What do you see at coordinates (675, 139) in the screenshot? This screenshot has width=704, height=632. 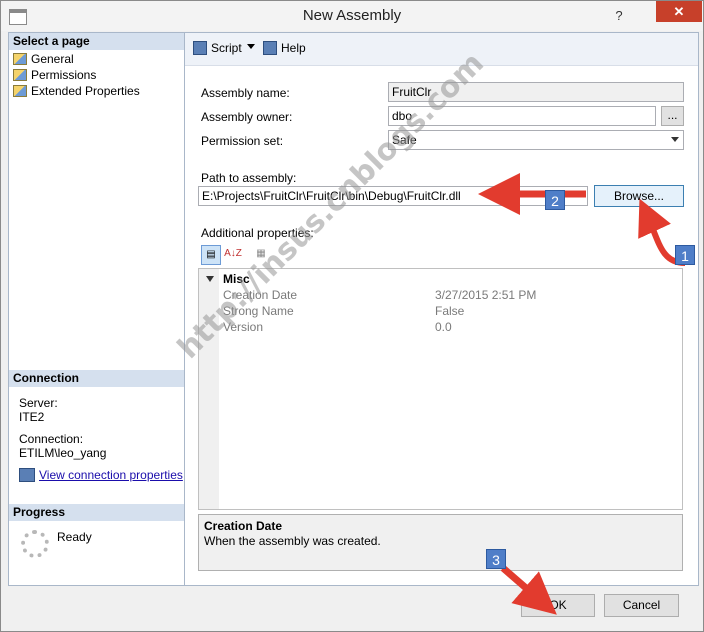 I see `chevron-down-icon` at bounding box center [675, 139].